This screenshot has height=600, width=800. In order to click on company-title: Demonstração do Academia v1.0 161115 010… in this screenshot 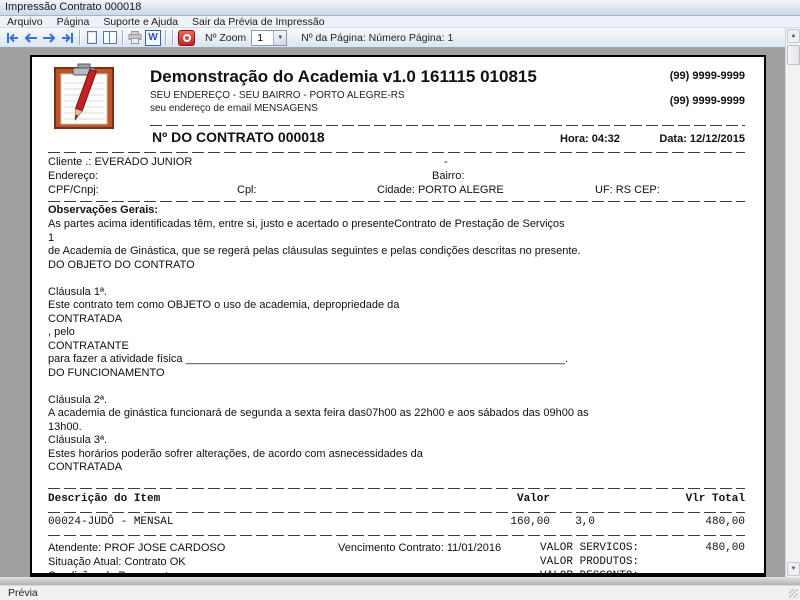, I will do `click(343, 76)`.